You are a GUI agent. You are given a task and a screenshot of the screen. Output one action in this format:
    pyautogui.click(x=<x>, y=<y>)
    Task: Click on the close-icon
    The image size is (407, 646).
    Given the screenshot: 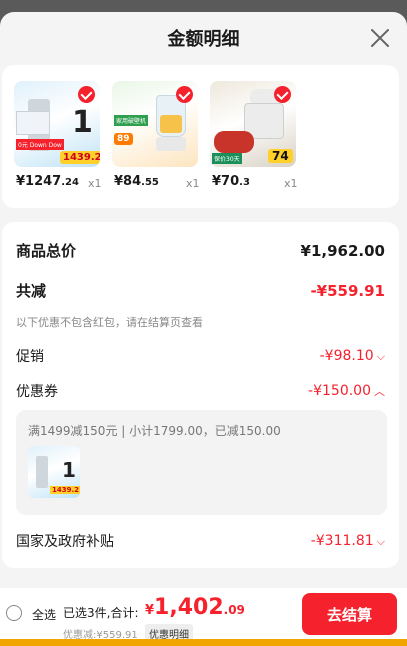 What is the action you would take?
    pyautogui.click(x=380, y=38)
    